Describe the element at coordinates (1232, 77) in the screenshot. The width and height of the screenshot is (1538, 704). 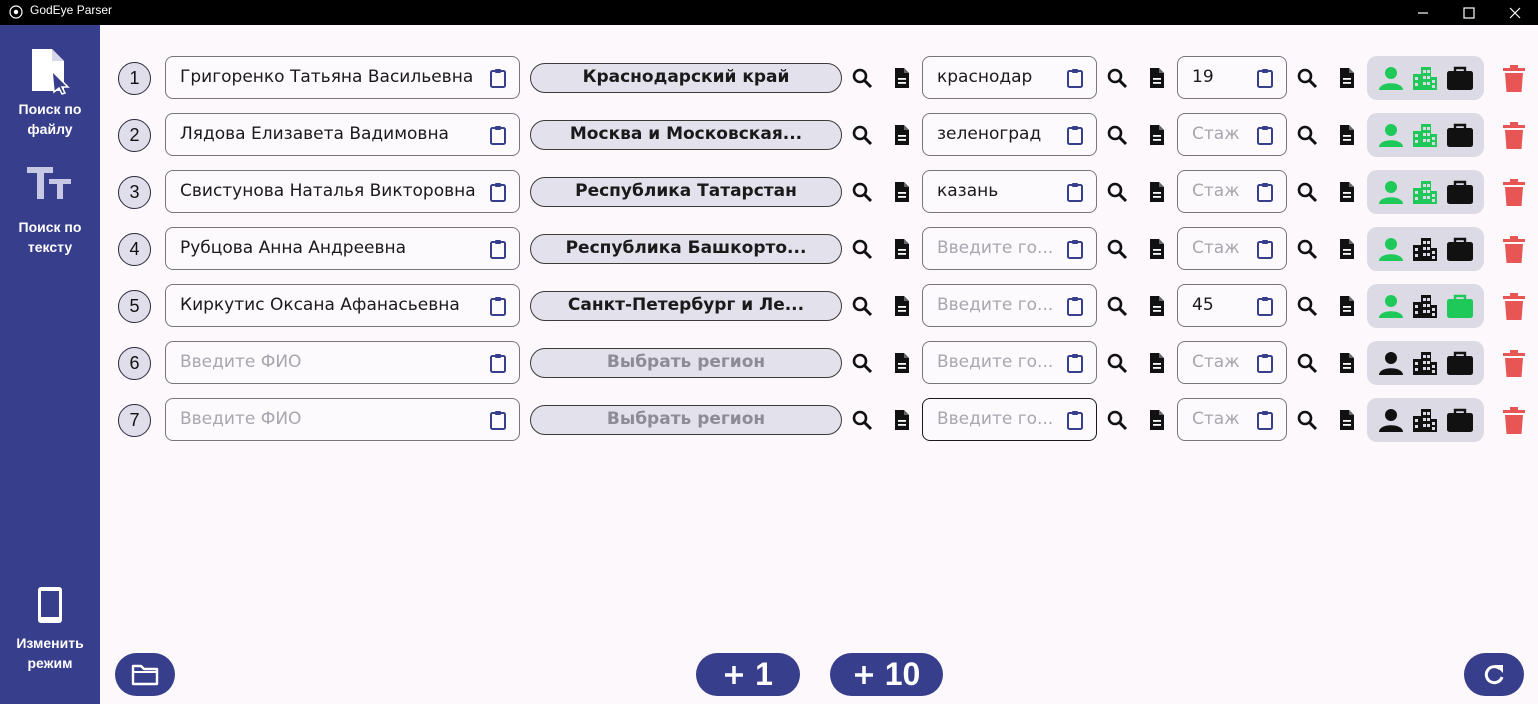
I see `stazh-input: 19` at that location.